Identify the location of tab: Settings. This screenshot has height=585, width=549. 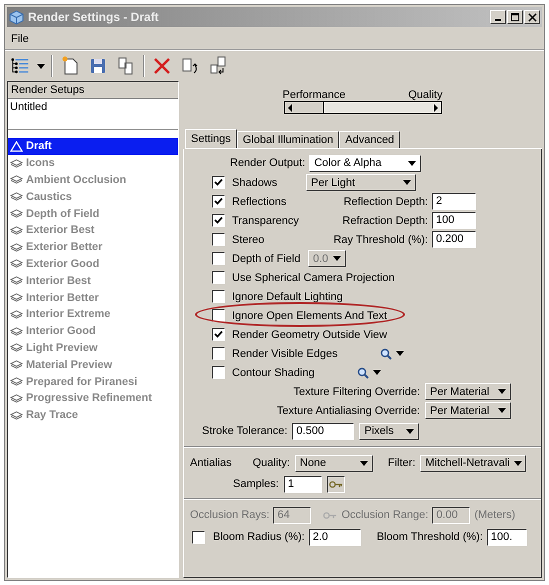
(211, 138).